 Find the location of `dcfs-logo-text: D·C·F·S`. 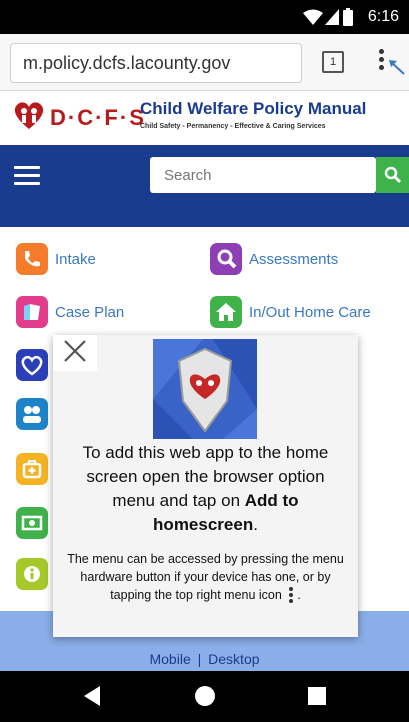

dcfs-logo-text: D·C·F·S is located at coordinates (98, 117).